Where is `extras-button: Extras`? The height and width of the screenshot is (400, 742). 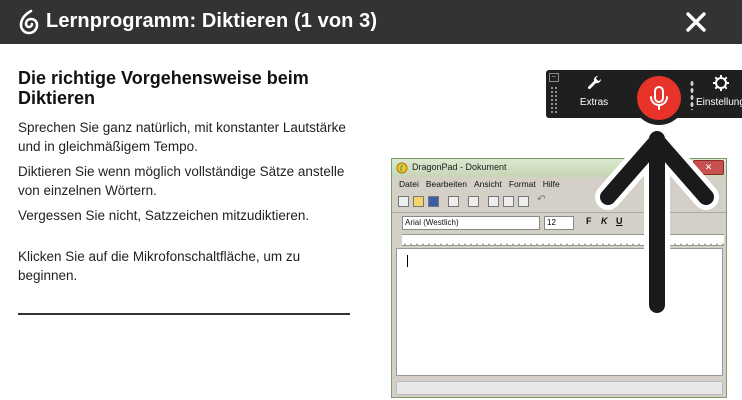 extras-button: Extras is located at coordinates (594, 91).